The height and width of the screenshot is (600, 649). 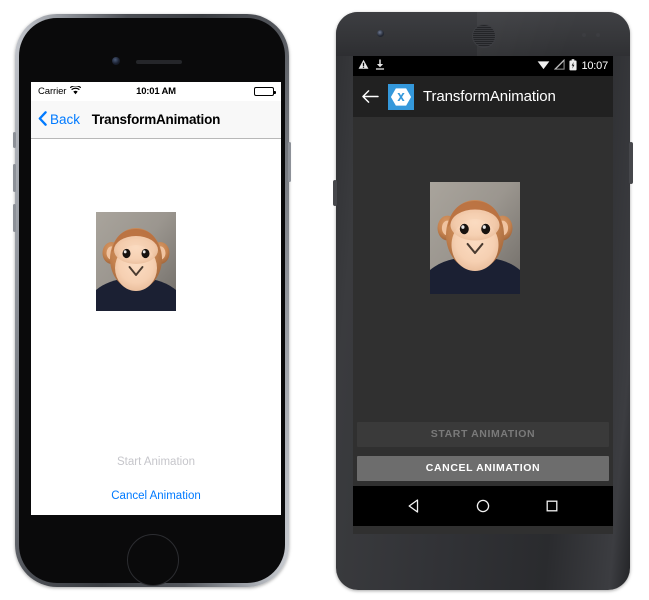 What do you see at coordinates (552, 506) in the screenshot?
I see `nav-recents-square-icon` at bounding box center [552, 506].